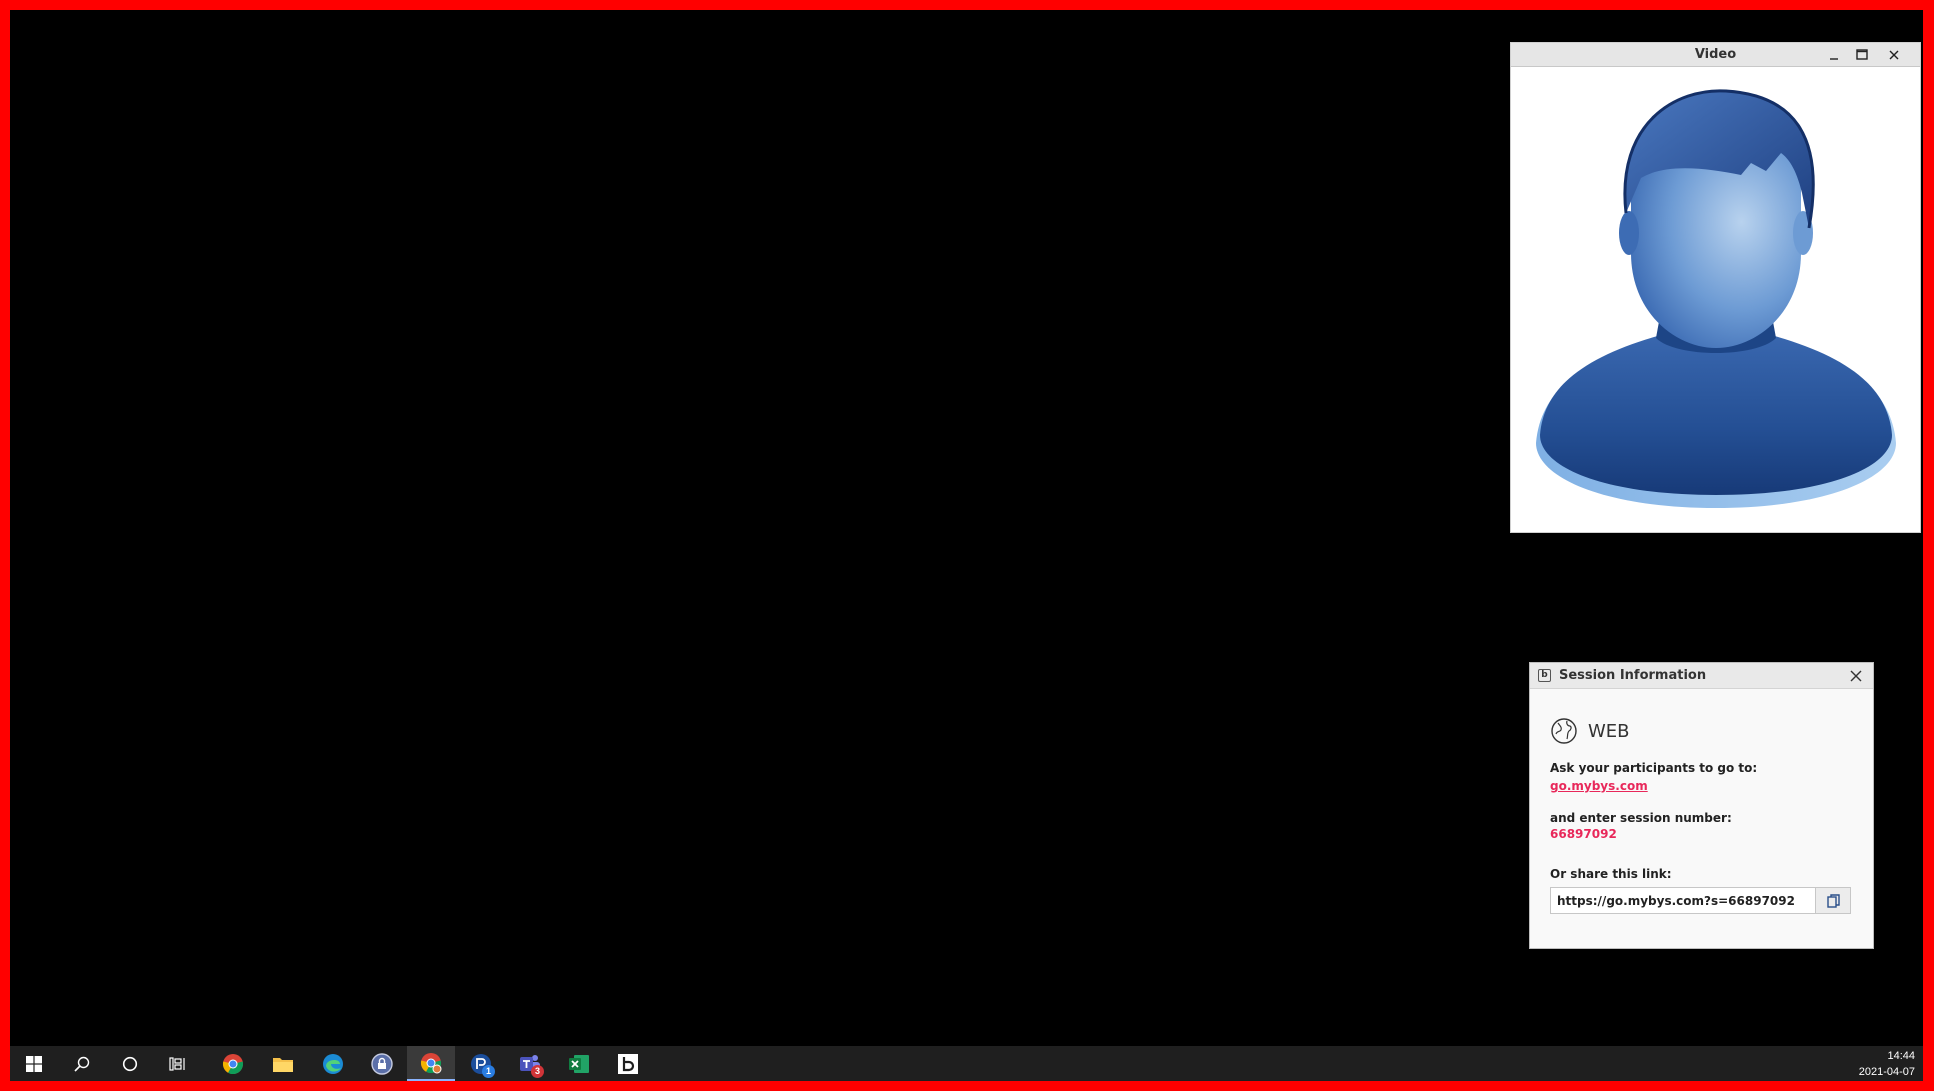 This screenshot has width=1934, height=1091. I want to click on file-explorer-button, so click(283, 1063).